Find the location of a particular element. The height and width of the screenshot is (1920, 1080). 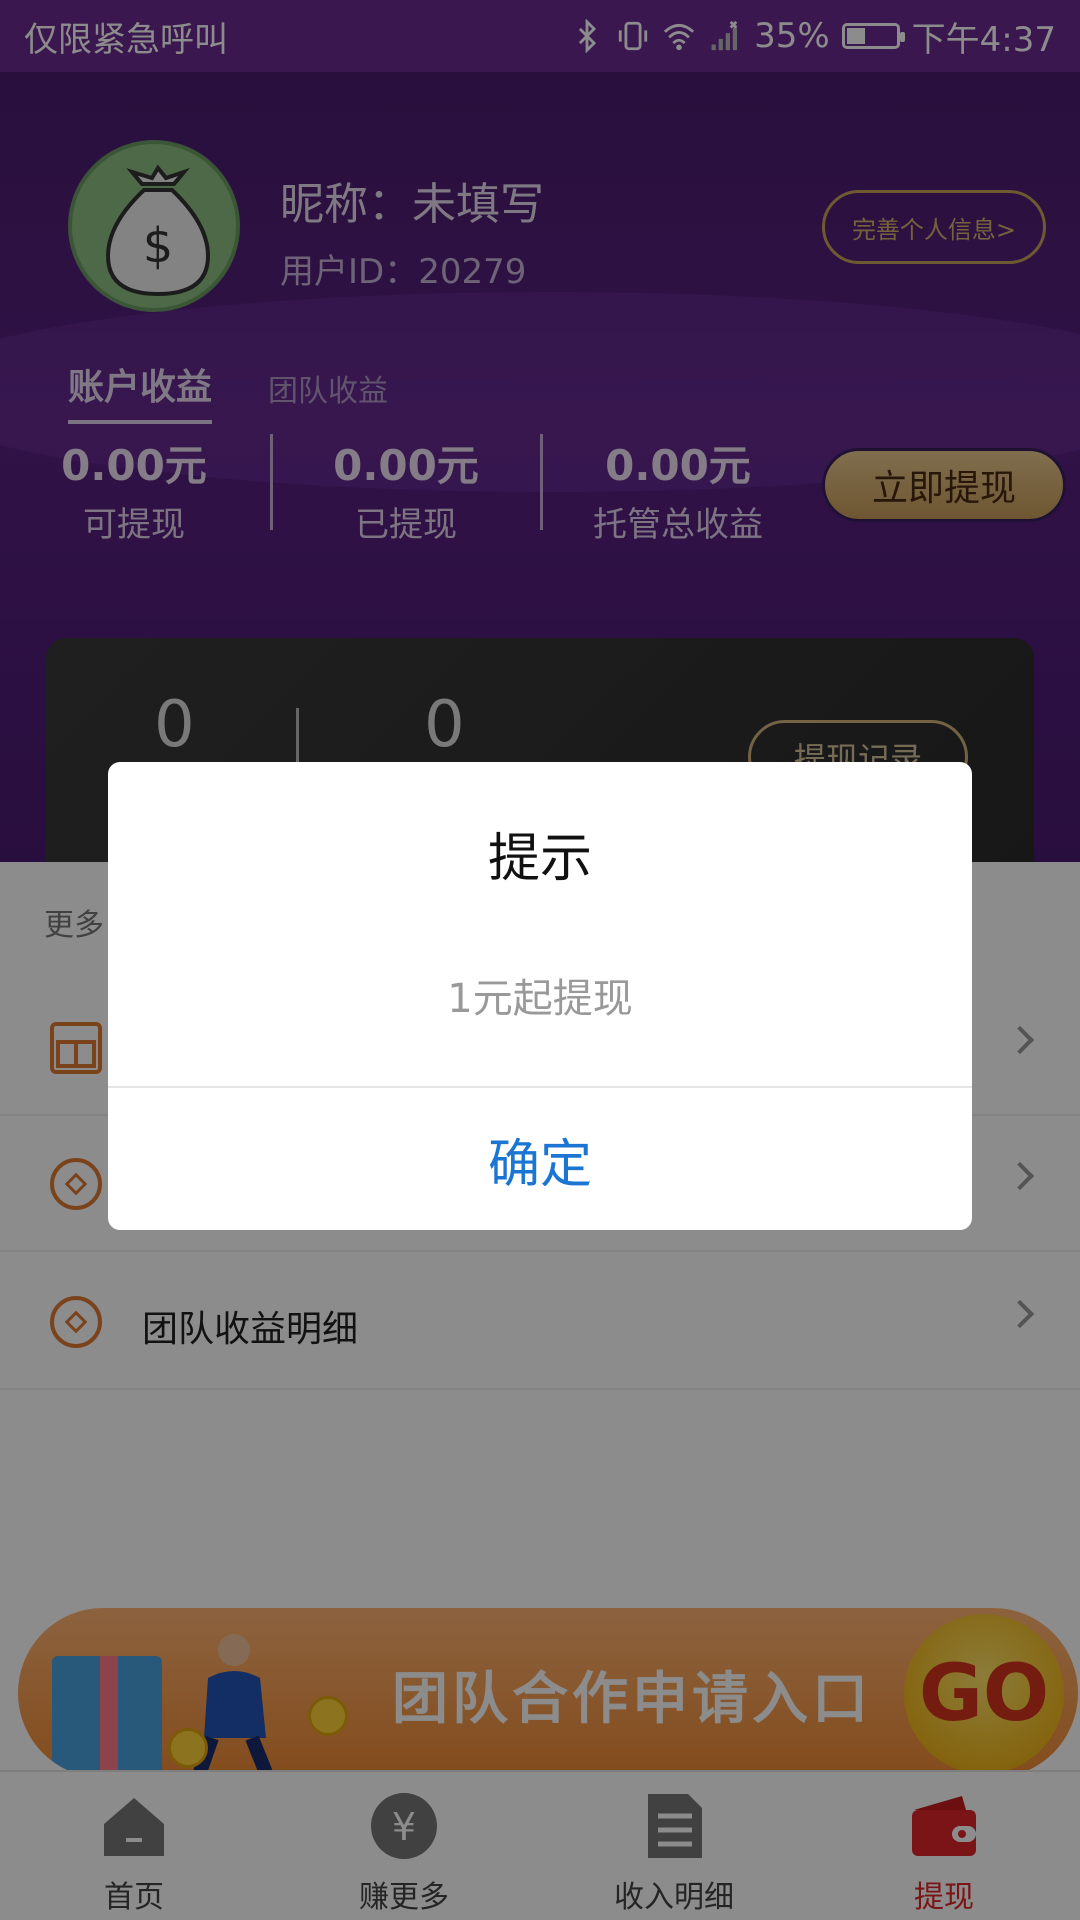

dialog-message: 1元起提现 is located at coordinates (540, 999).